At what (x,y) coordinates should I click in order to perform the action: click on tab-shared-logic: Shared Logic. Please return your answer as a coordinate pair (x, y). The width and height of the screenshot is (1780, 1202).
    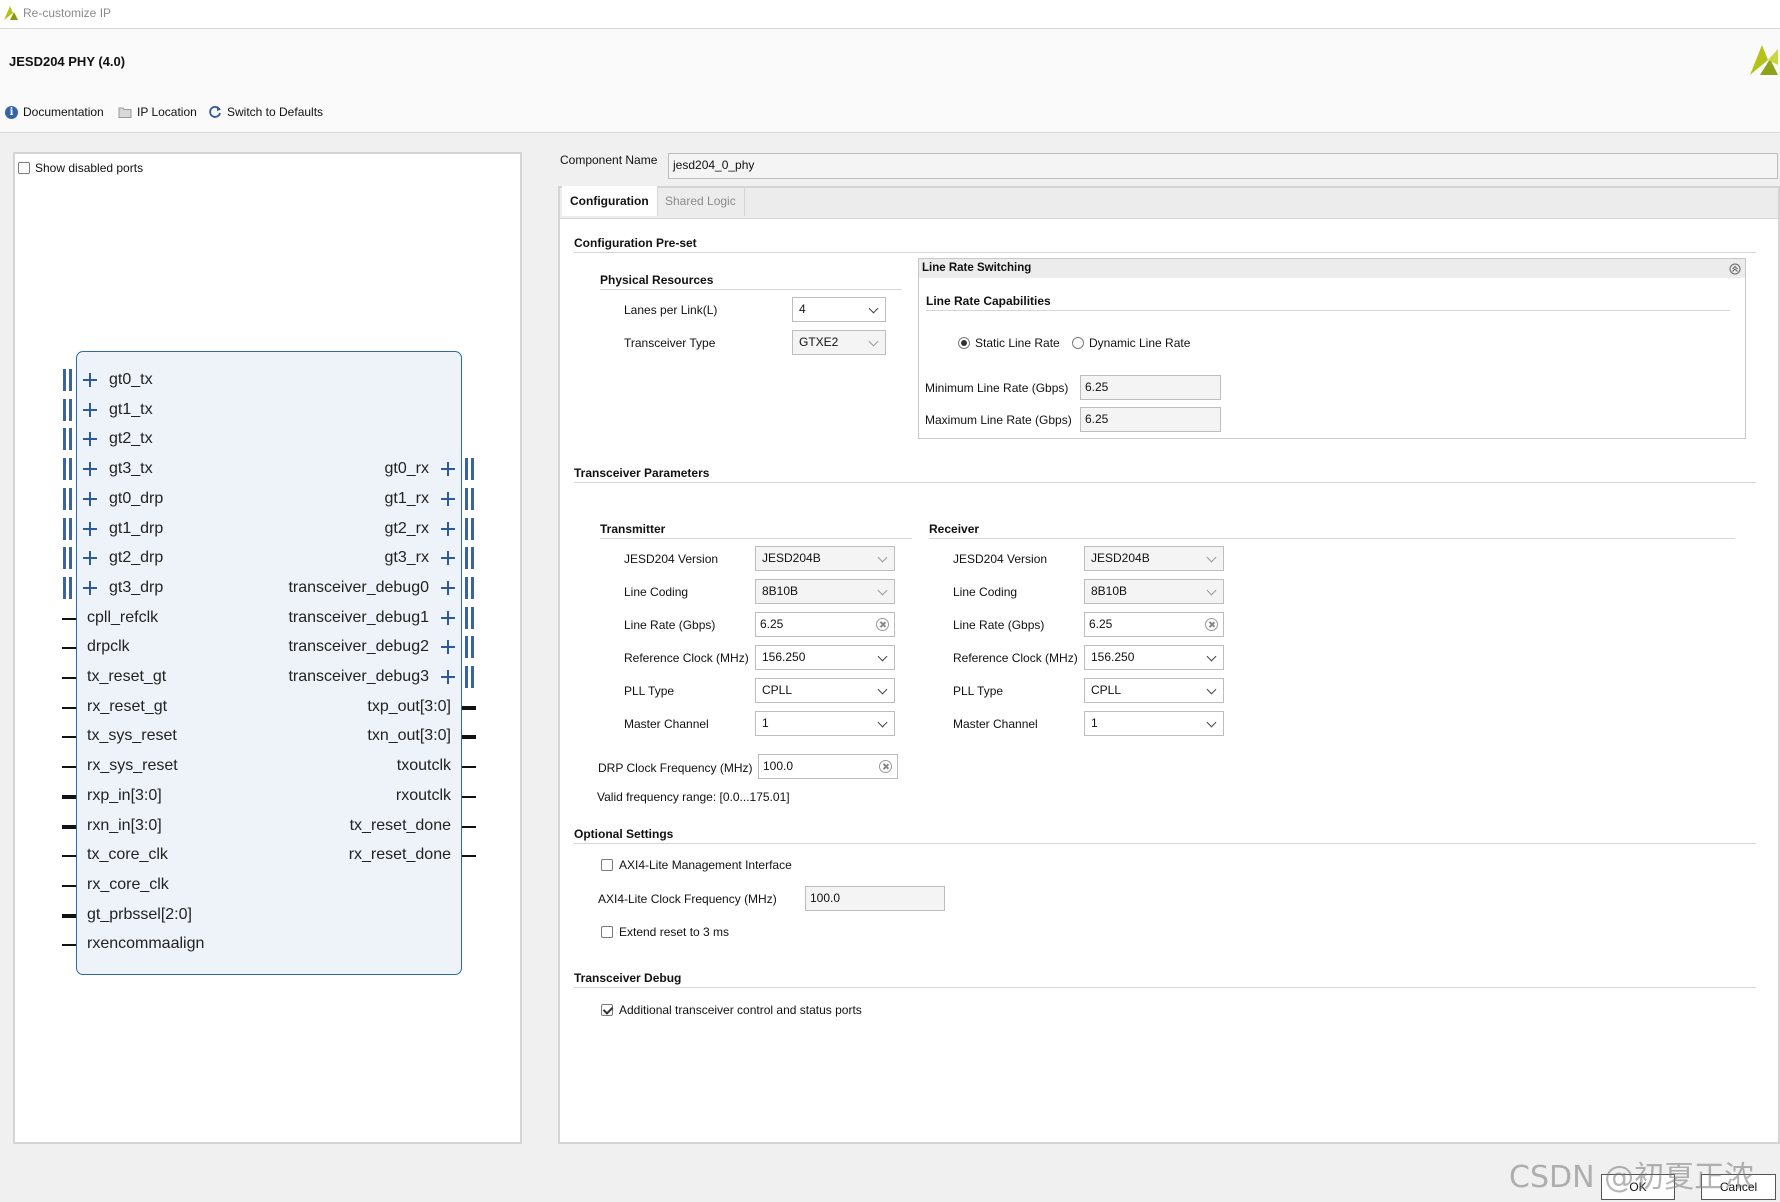
    Looking at the image, I should click on (701, 201).